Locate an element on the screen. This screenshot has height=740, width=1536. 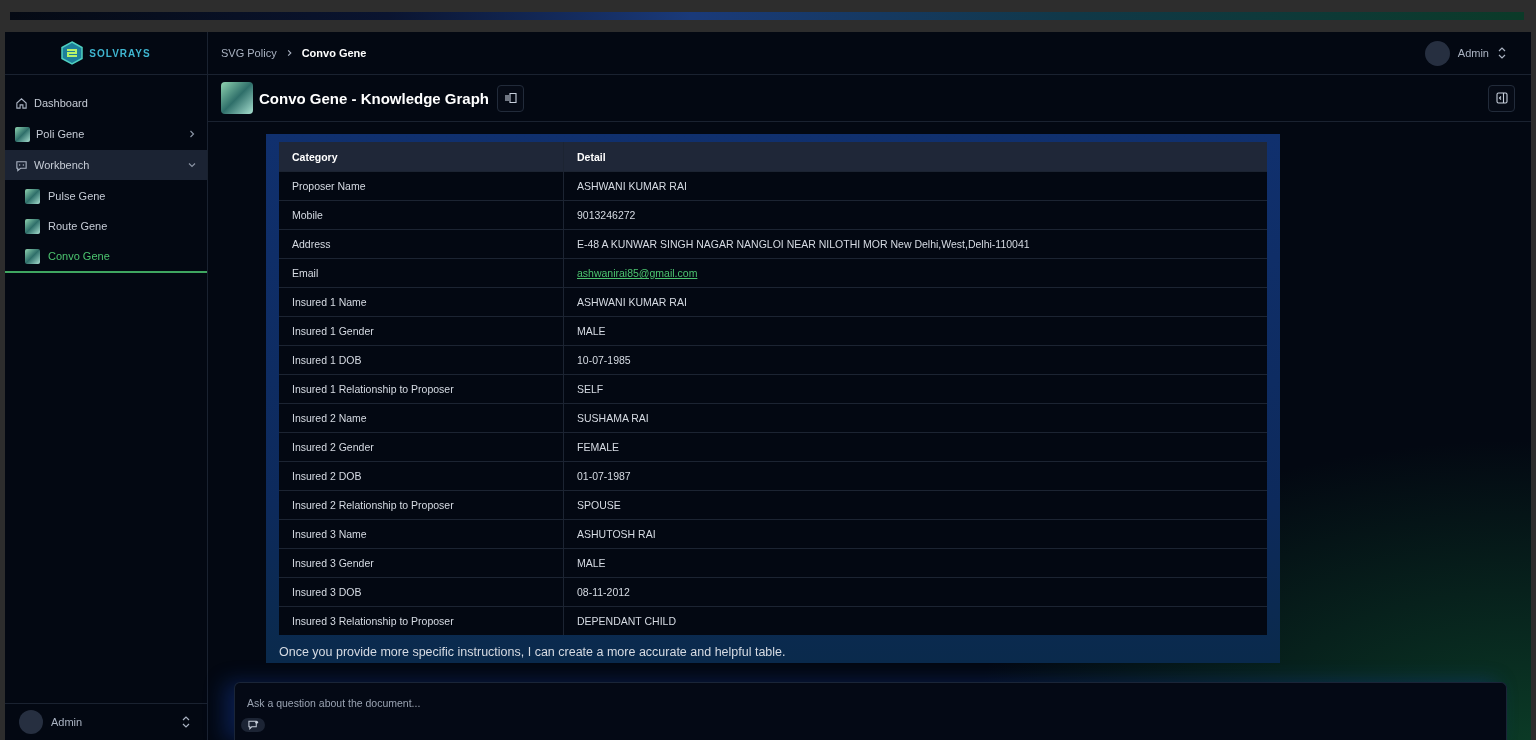
sidebar-item: Poli Gene is located at coordinates (106, 134).